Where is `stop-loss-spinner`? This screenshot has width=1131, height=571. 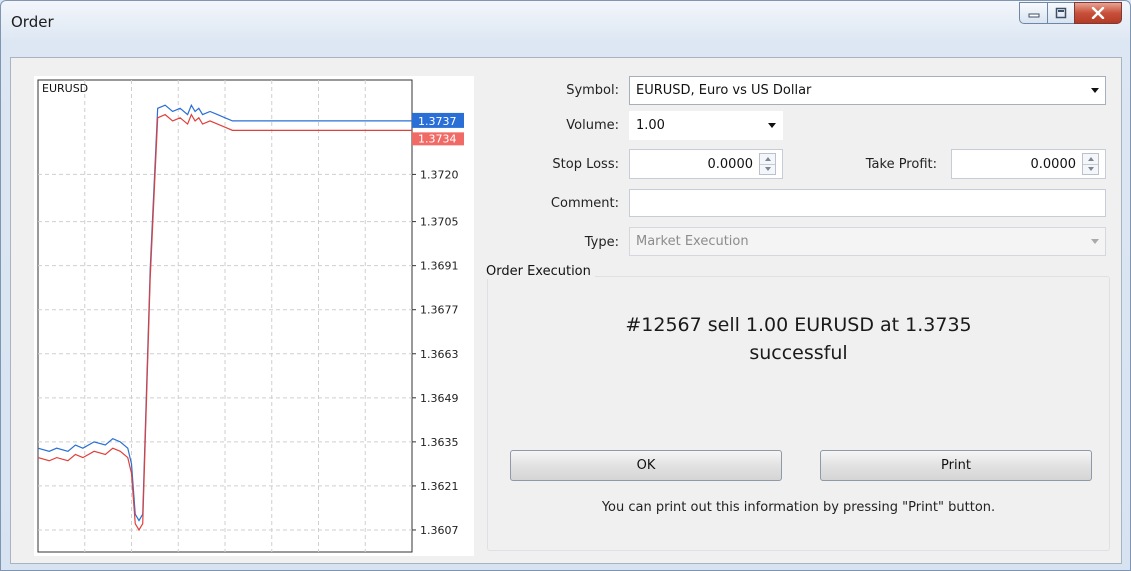
stop-loss-spinner is located at coordinates (767, 164).